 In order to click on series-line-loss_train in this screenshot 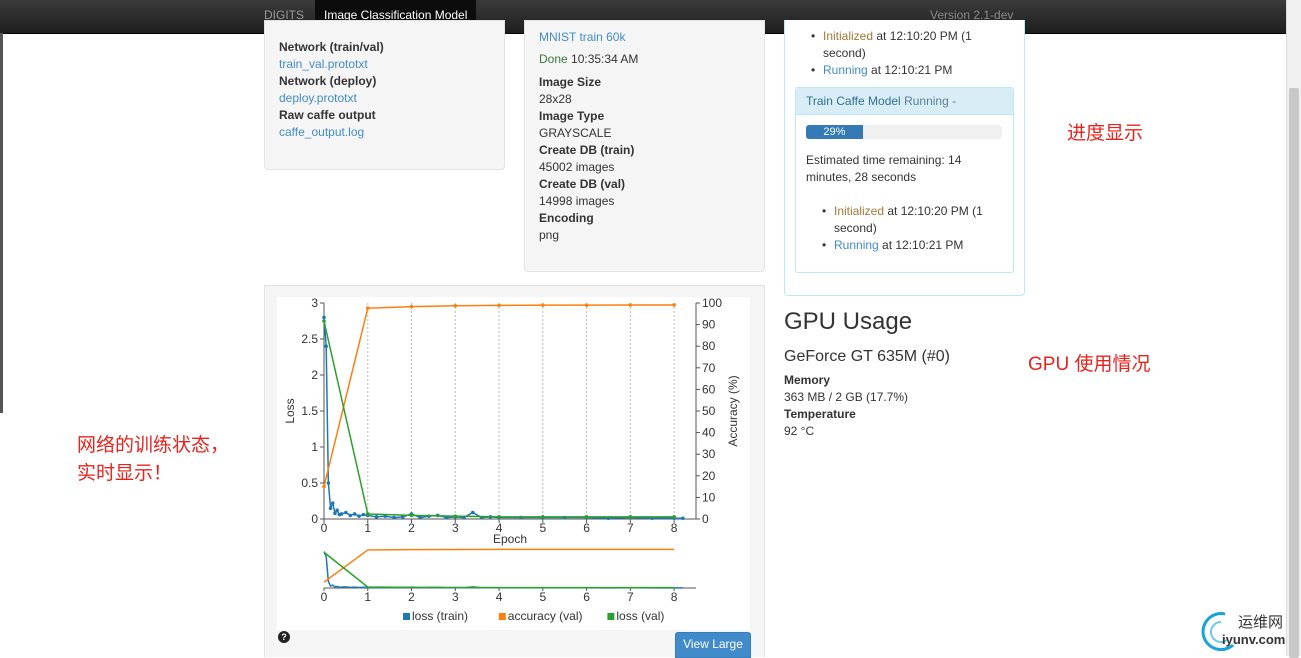, I will do `click(503, 418)`.